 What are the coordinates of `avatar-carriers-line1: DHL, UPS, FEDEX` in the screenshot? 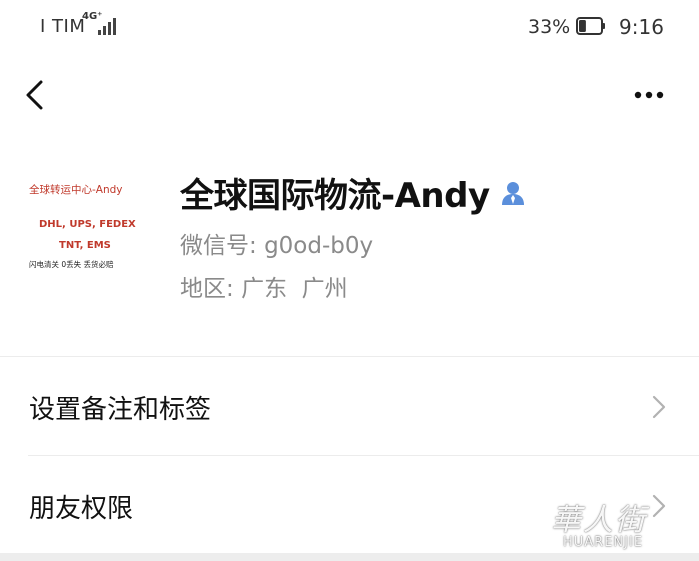 It's located at (87, 224).